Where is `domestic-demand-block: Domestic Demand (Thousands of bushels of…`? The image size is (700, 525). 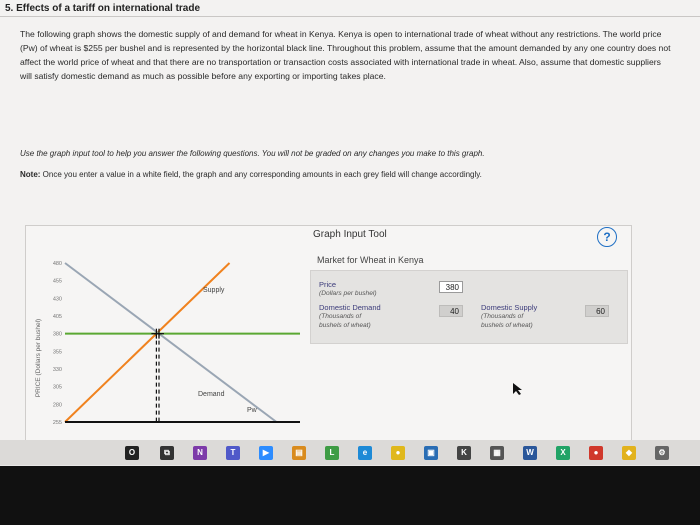 domestic-demand-block: Domestic Demand (Thousands of bushels of… is located at coordinates (350, 317).